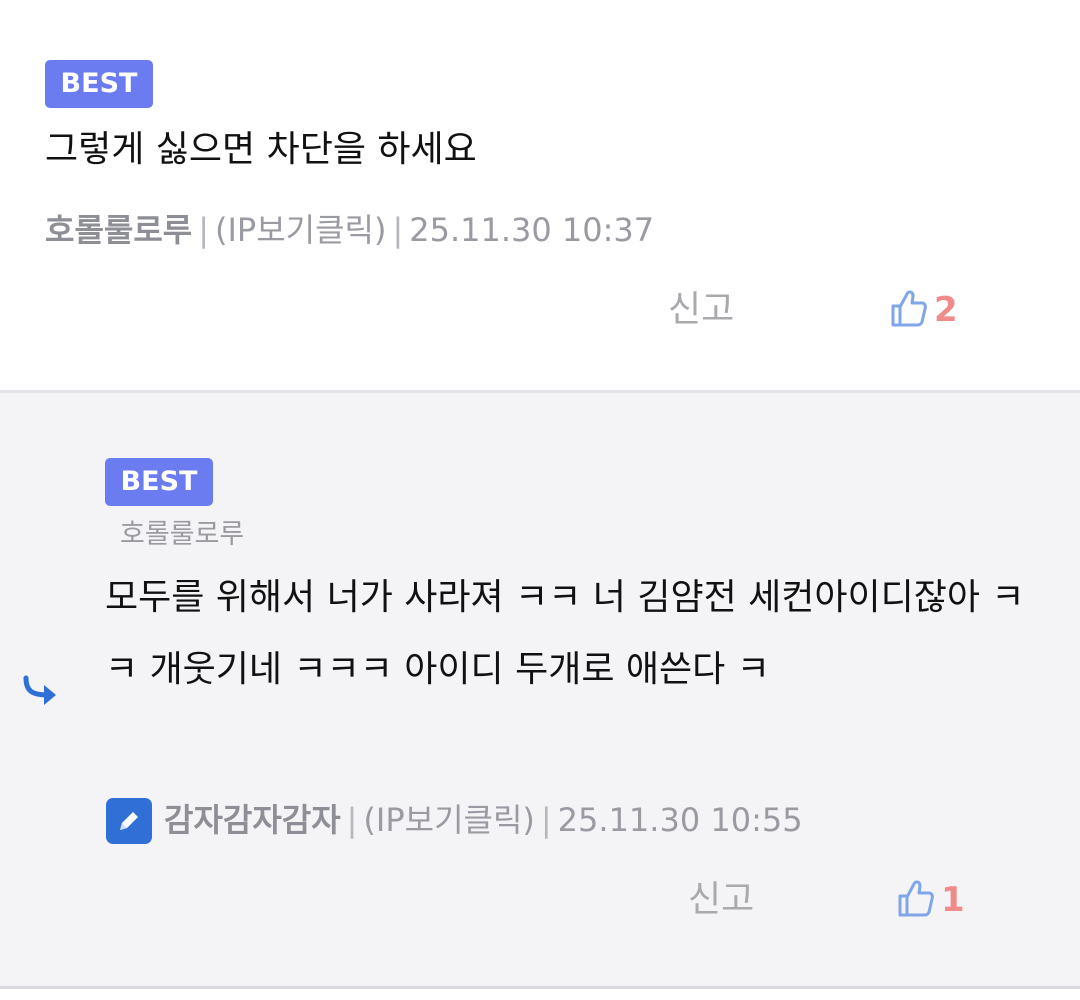 The image size is (1080, 1000). I want to click on like-button: 1, so click(931, 900).